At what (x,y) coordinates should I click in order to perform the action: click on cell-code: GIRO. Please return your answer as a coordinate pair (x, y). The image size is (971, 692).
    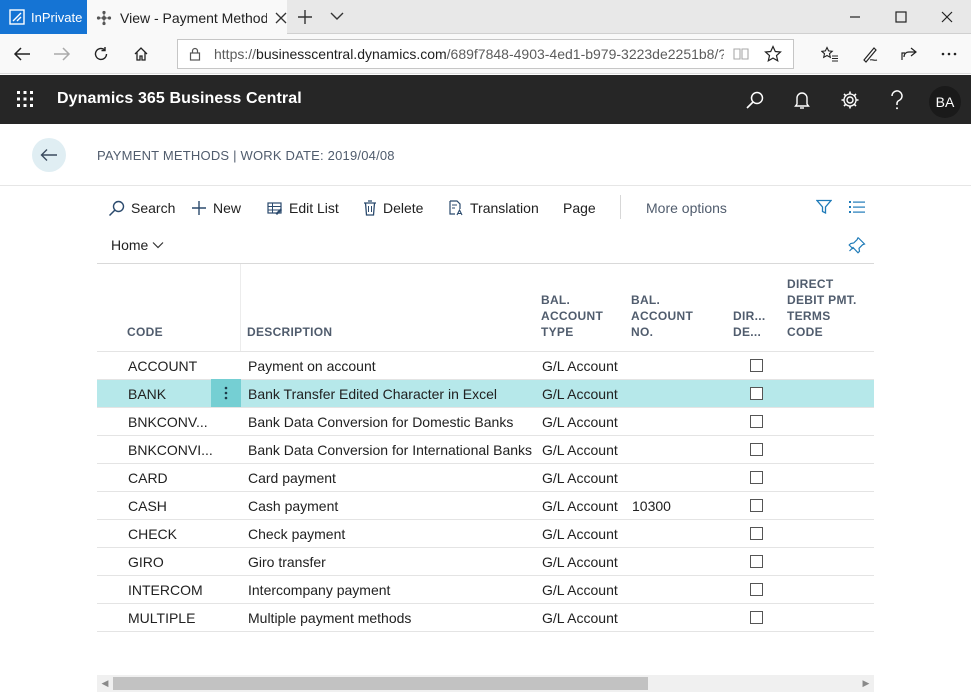
    Looking at the image, I should click on (146, 562).